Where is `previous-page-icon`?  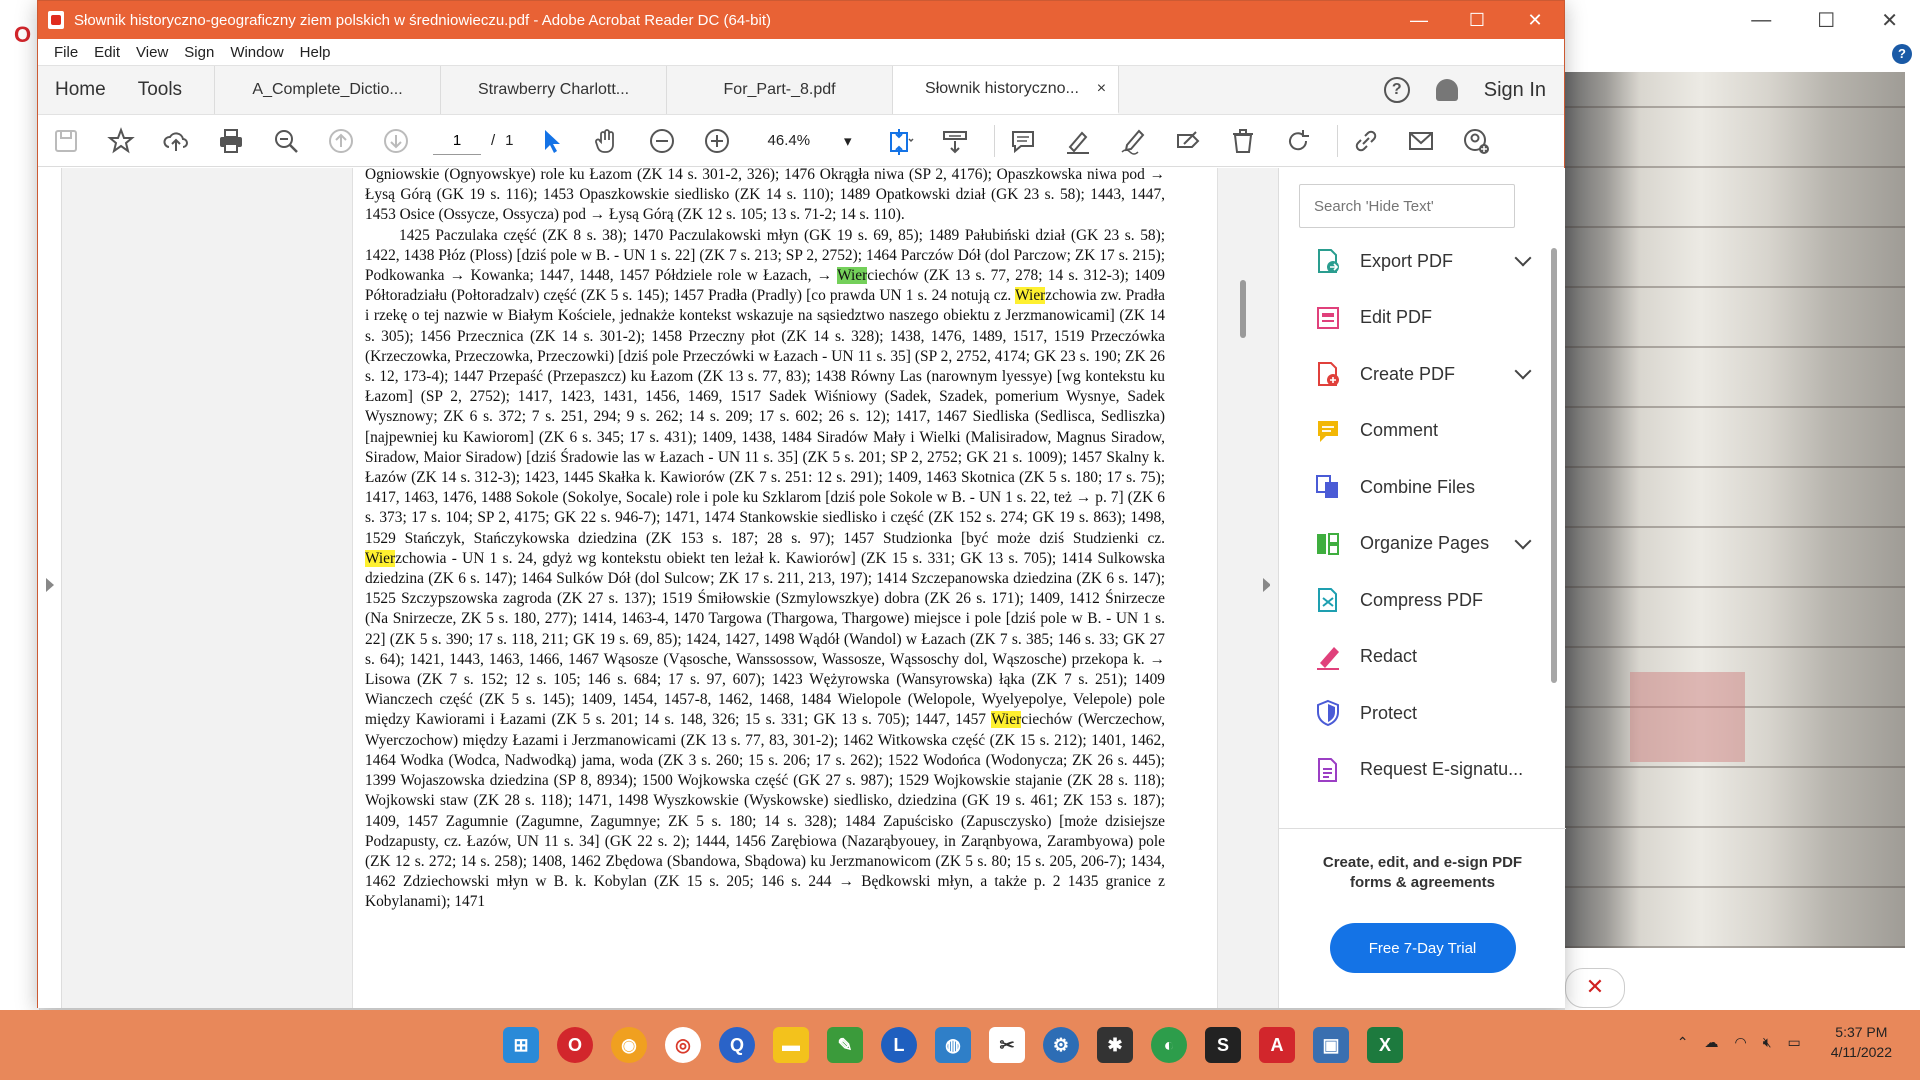 previous-page-icon is located at coordinates (341, 141).